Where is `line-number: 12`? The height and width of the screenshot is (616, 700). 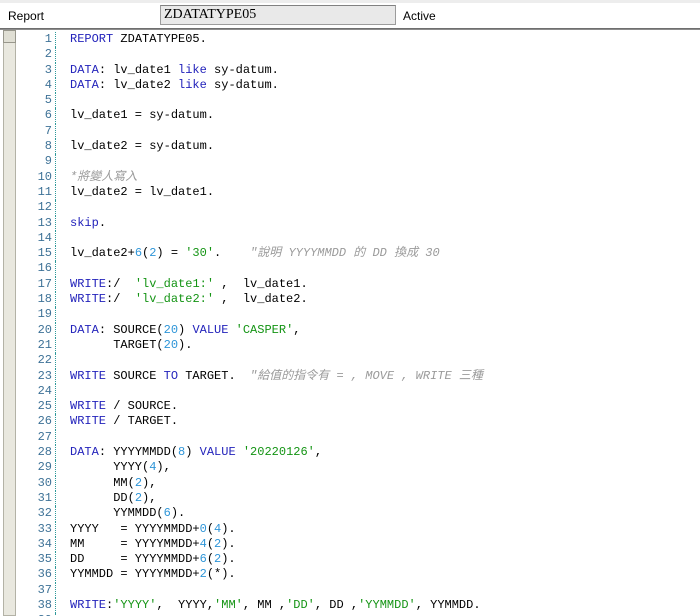
line-number: 12 is located at coordinates (36, 208).